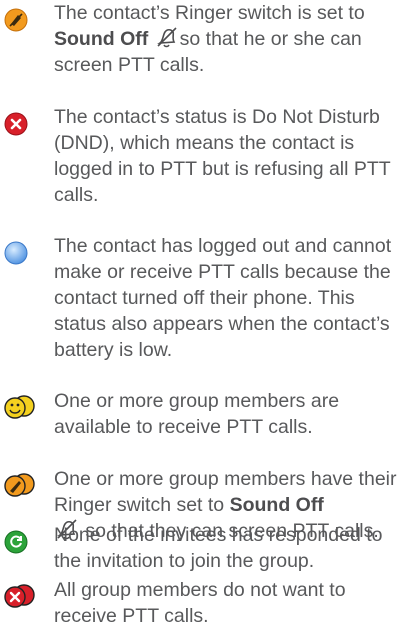 The width and height of the screenshot is (410, 629). What do you see at coordinates (16, 253) in the screenshot?
I see `logged-out-blue-icon` at bounding box center [16, 253].